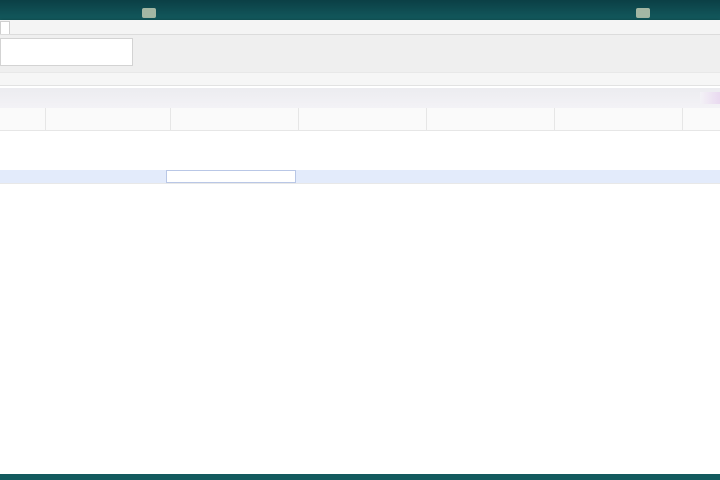  What do you see at coordinates (360, 60) in the screenshot?
I see `toolbar-area` at bounding box center [360, 60].